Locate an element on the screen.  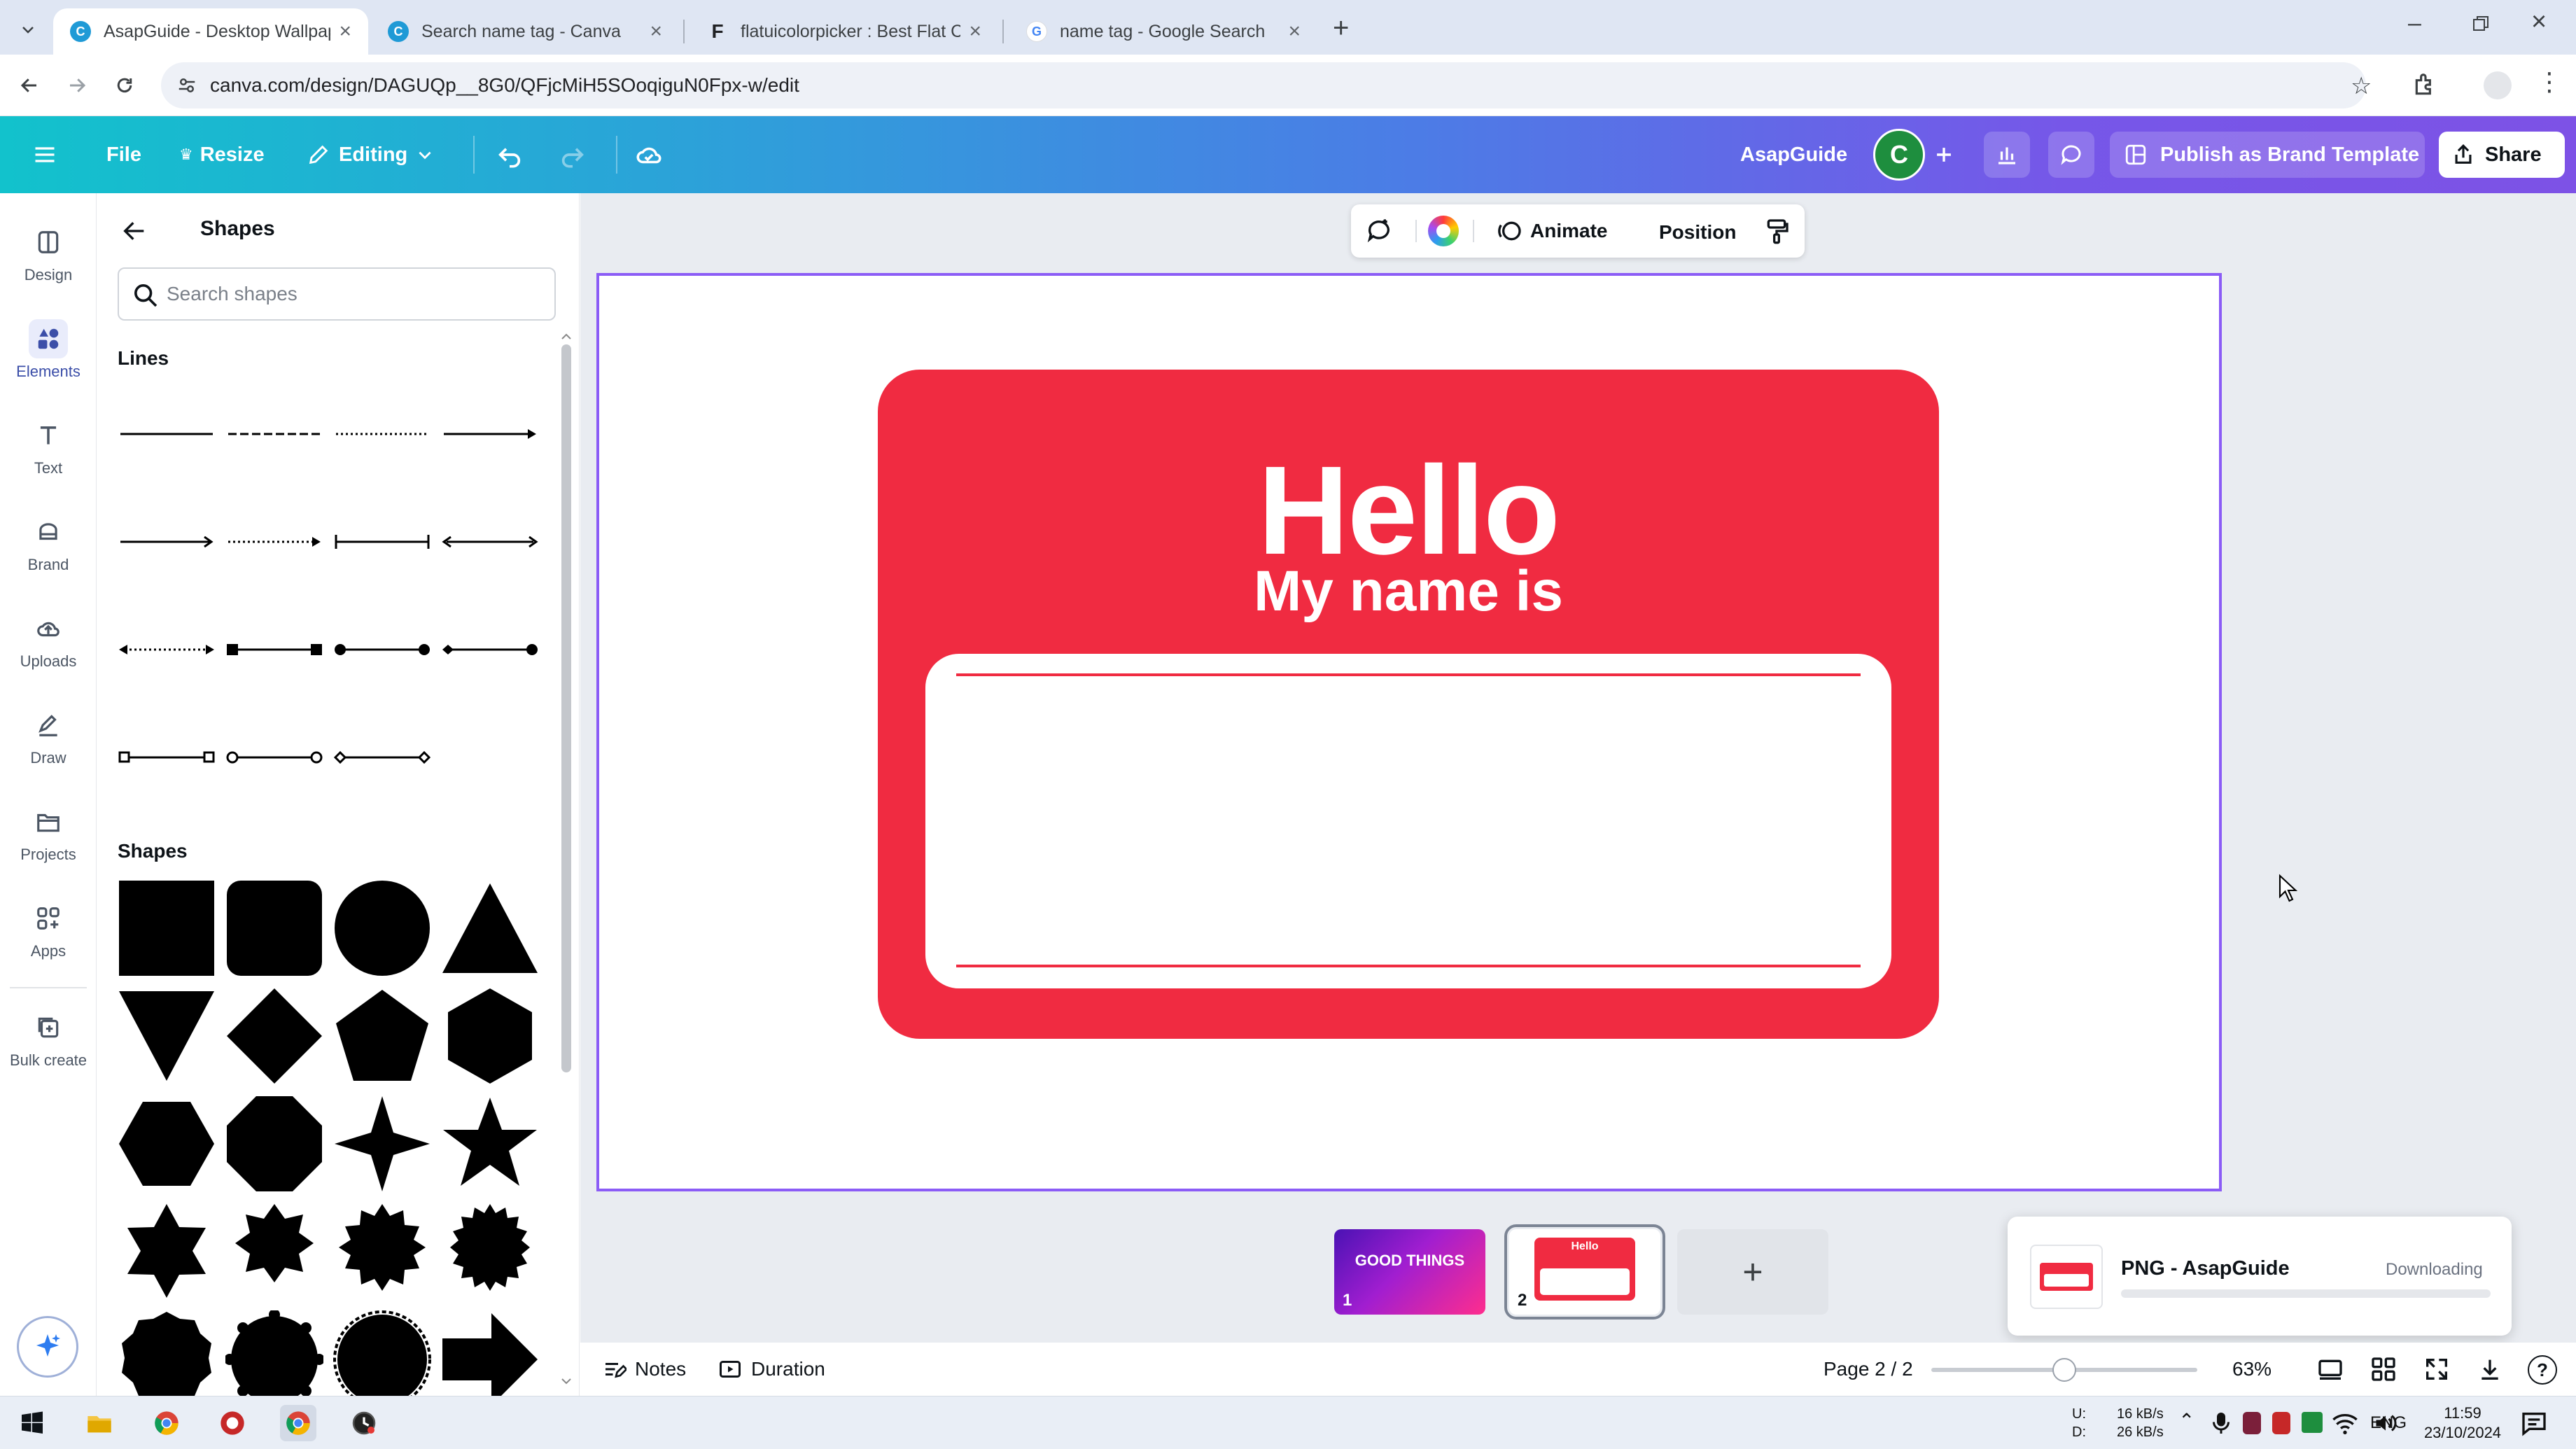
file-explorer-icon is located at coordinates (99, 1423).